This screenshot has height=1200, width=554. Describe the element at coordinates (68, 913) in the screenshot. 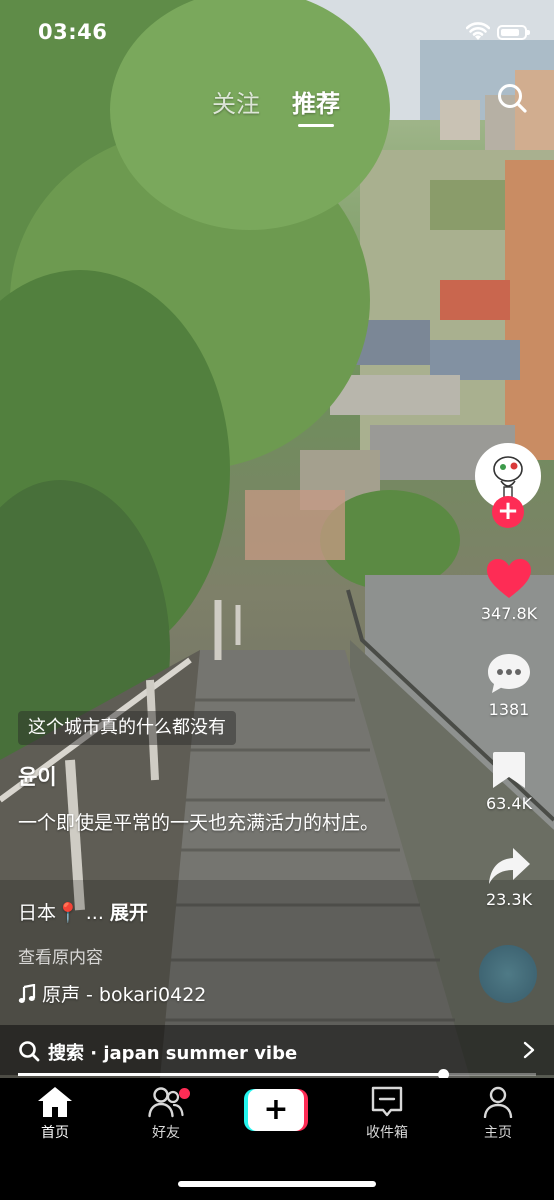

I see `pin-icon: 📍` at that location.